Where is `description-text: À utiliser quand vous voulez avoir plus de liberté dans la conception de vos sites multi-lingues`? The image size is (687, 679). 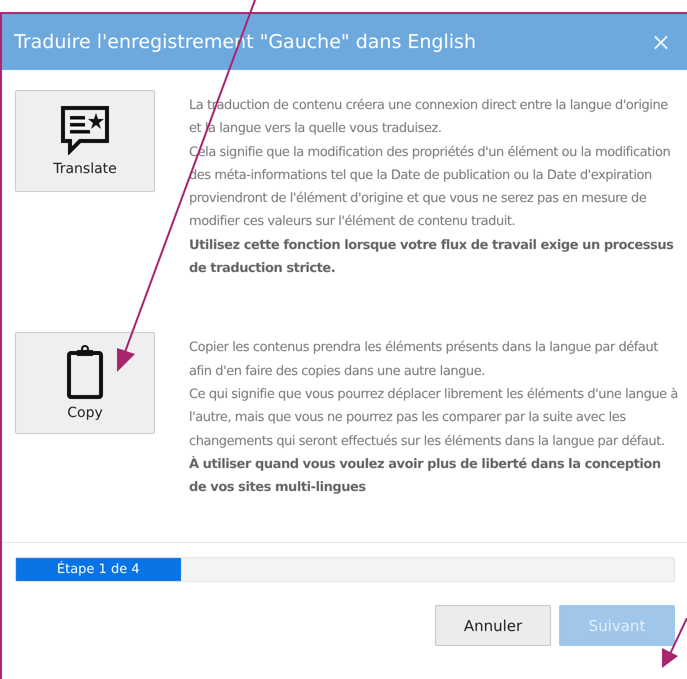 description-text: À utiliser quand vous voulez avoir plus de liberté dans la conception de vos sites multi-lingues is located at coordinates (425, 476).